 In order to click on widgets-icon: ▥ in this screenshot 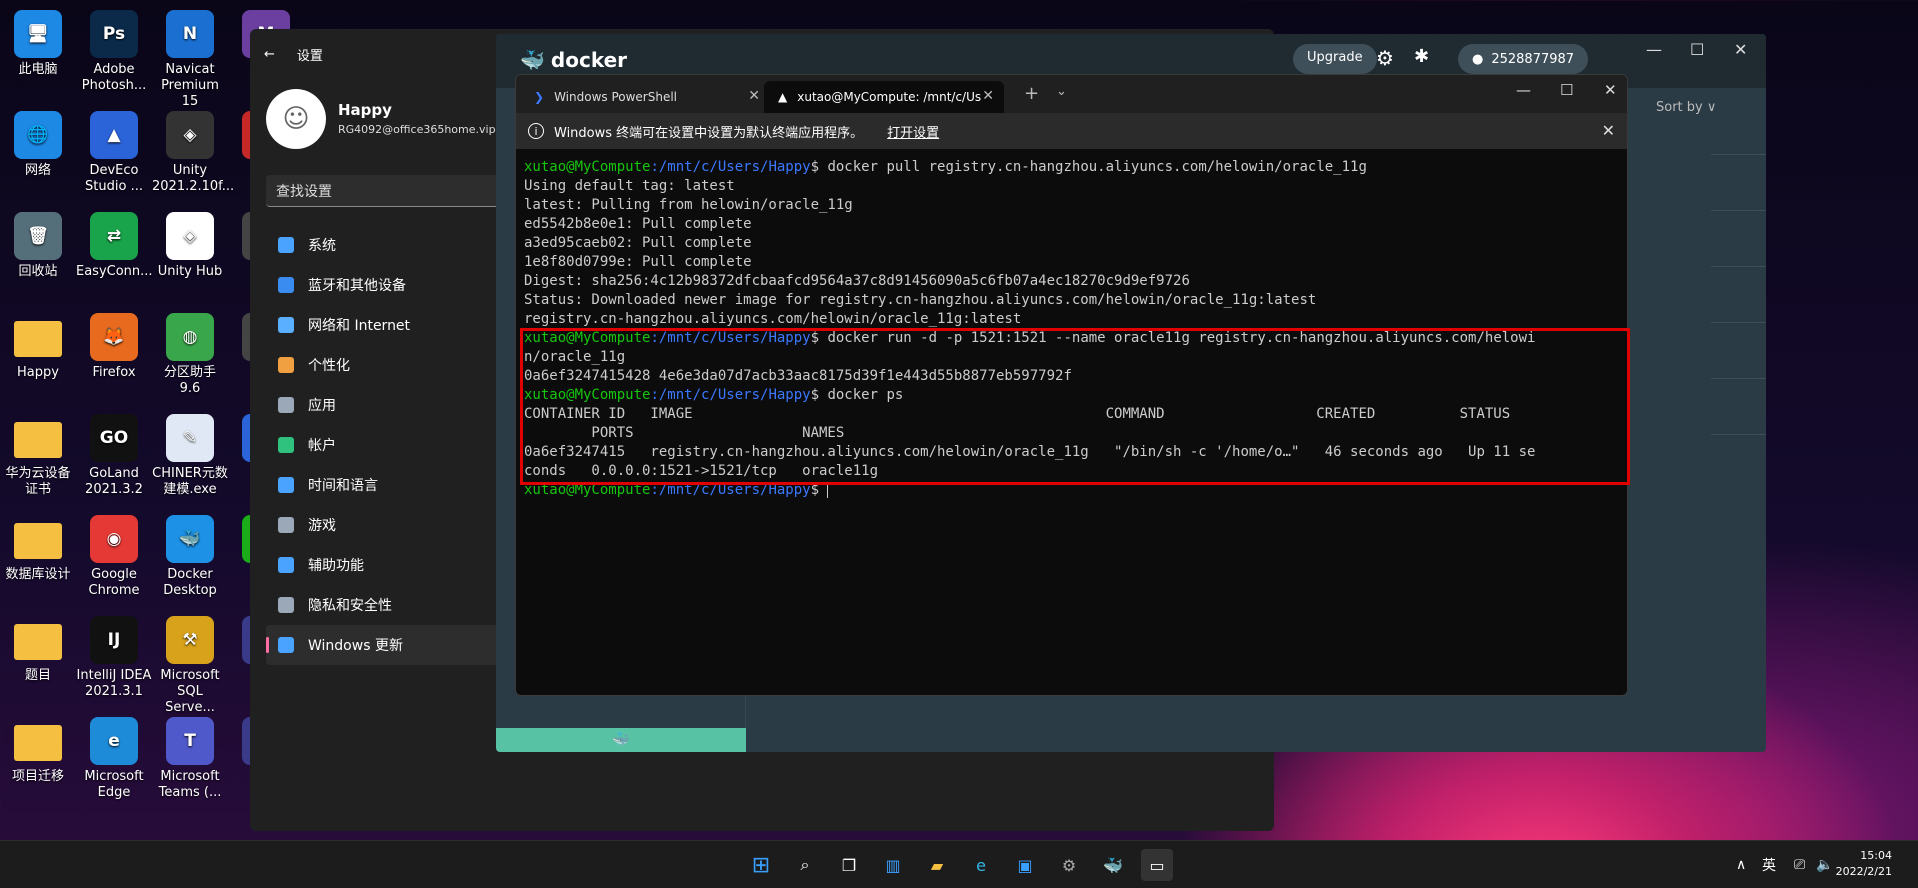, I will do `click(893, 865)`.